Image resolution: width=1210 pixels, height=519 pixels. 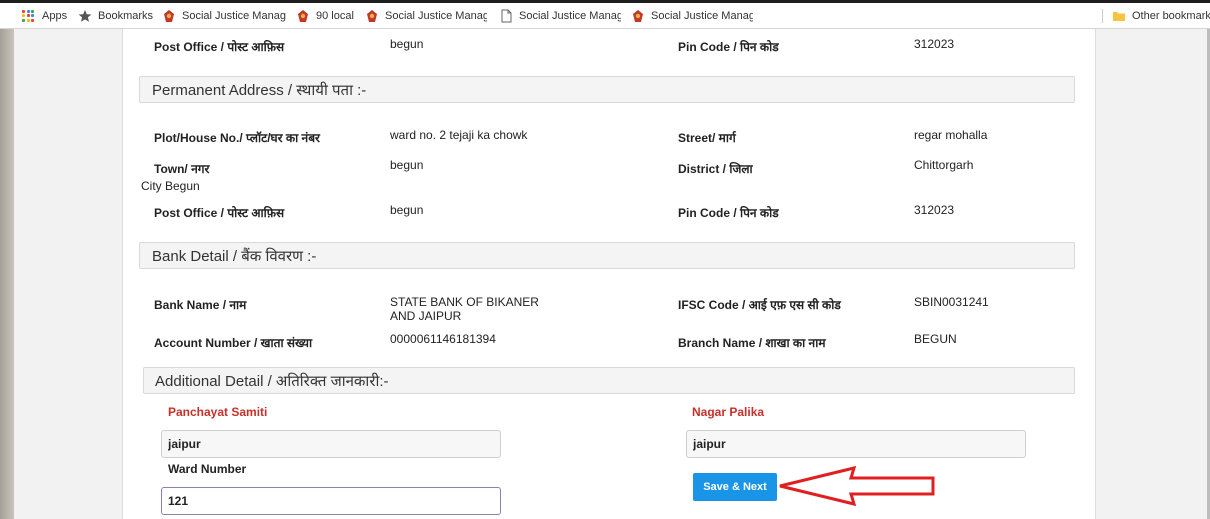 What do you see at coordinates (464, 302) in the screenshot?
I see `bank-name-value-line1: STATE BANK OF BIKANER` at bounding box center [464, 302].